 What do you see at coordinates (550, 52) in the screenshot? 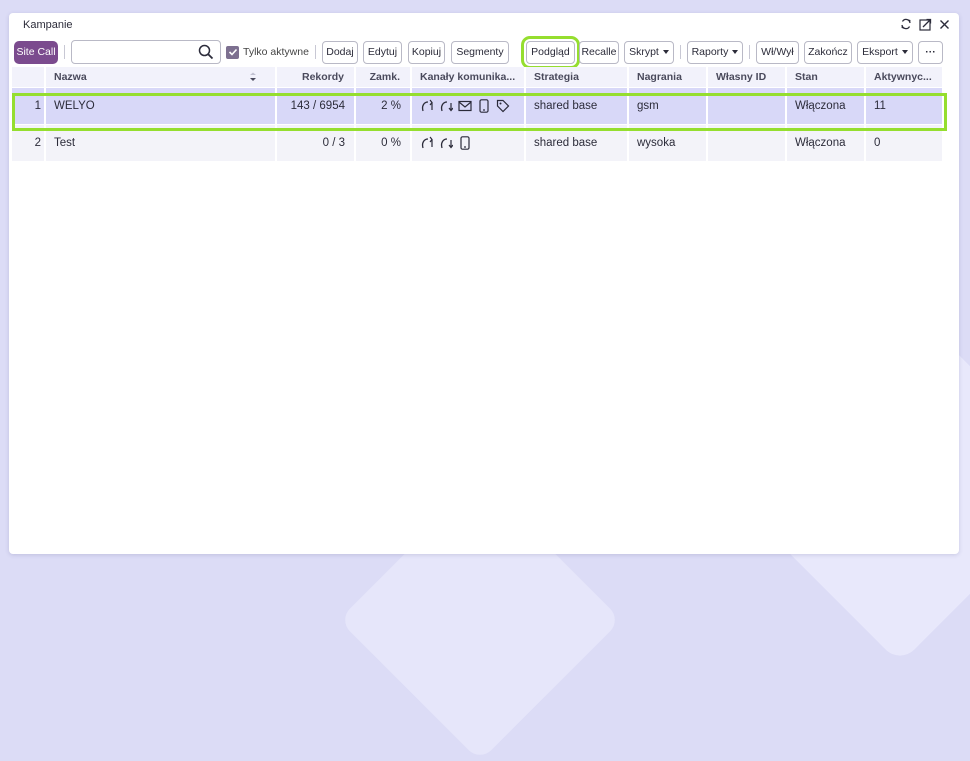
I see `preview-button: Podgląd` at bounding box center [550, 52].